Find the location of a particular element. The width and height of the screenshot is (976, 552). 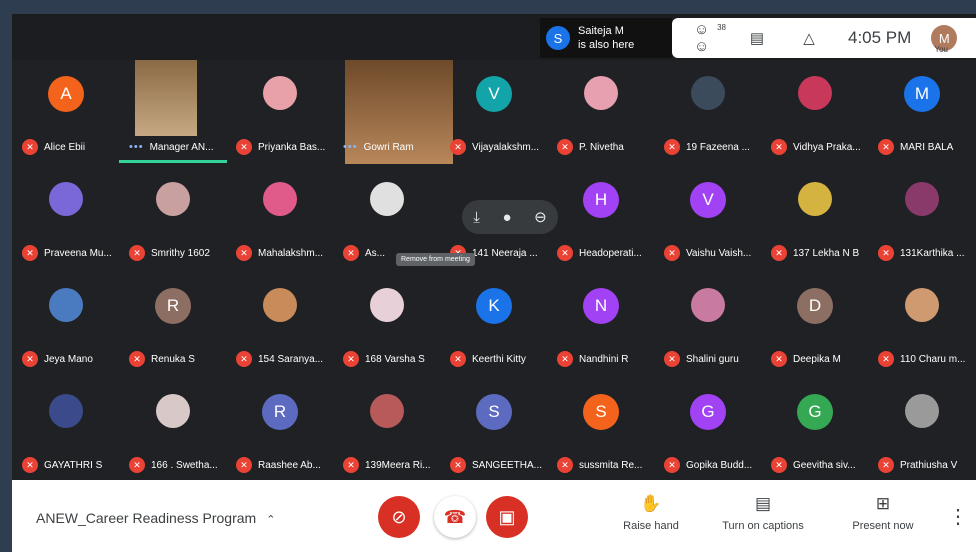

participant-tile: D ✕ Deepika M is located at coordinates (815, 324).